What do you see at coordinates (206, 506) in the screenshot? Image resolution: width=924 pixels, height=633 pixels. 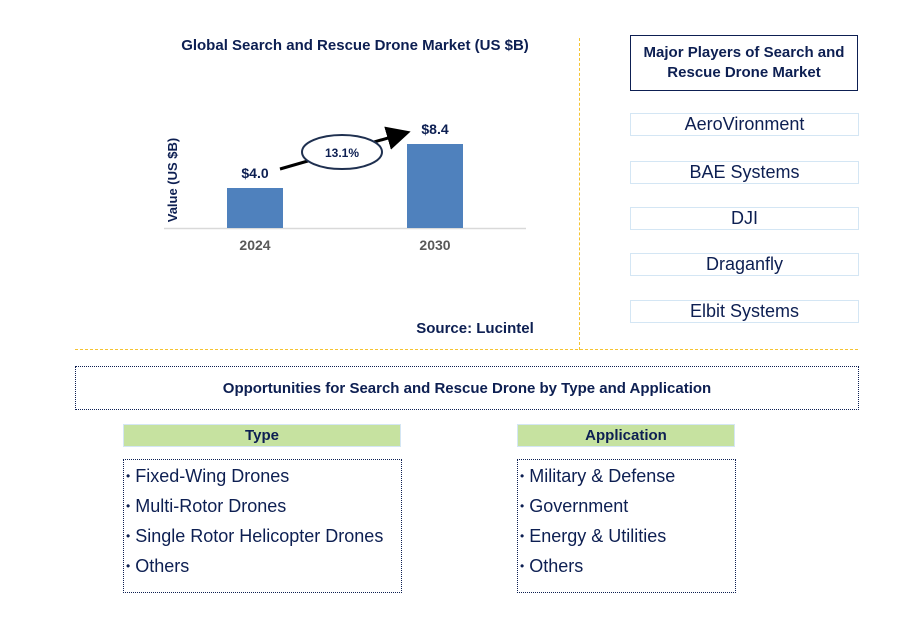 I see `type-item: • Multi-Rotor Drones` at bounding box center [206, 506].